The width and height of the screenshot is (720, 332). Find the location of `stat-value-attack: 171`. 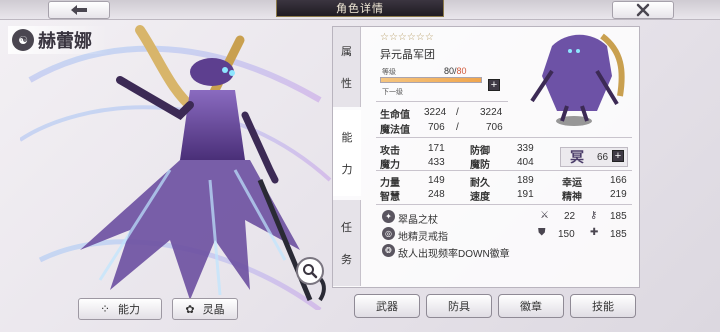

stat-value-attack: 171 is located at coordinates (436, 148).